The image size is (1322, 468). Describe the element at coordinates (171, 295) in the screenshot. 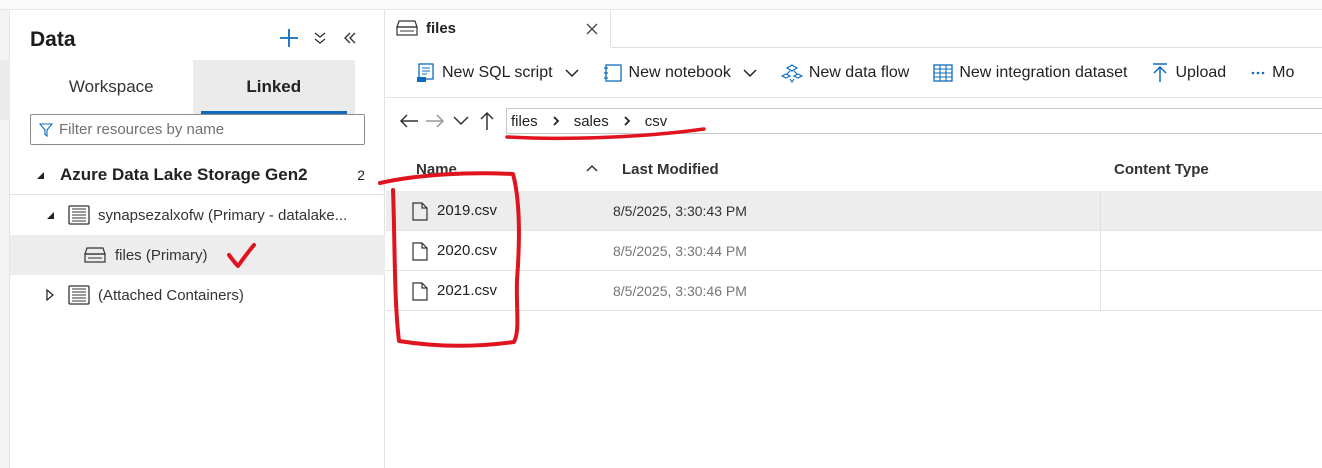

I see `tree-label-attached-containers: (Attached Containers)` at that location.